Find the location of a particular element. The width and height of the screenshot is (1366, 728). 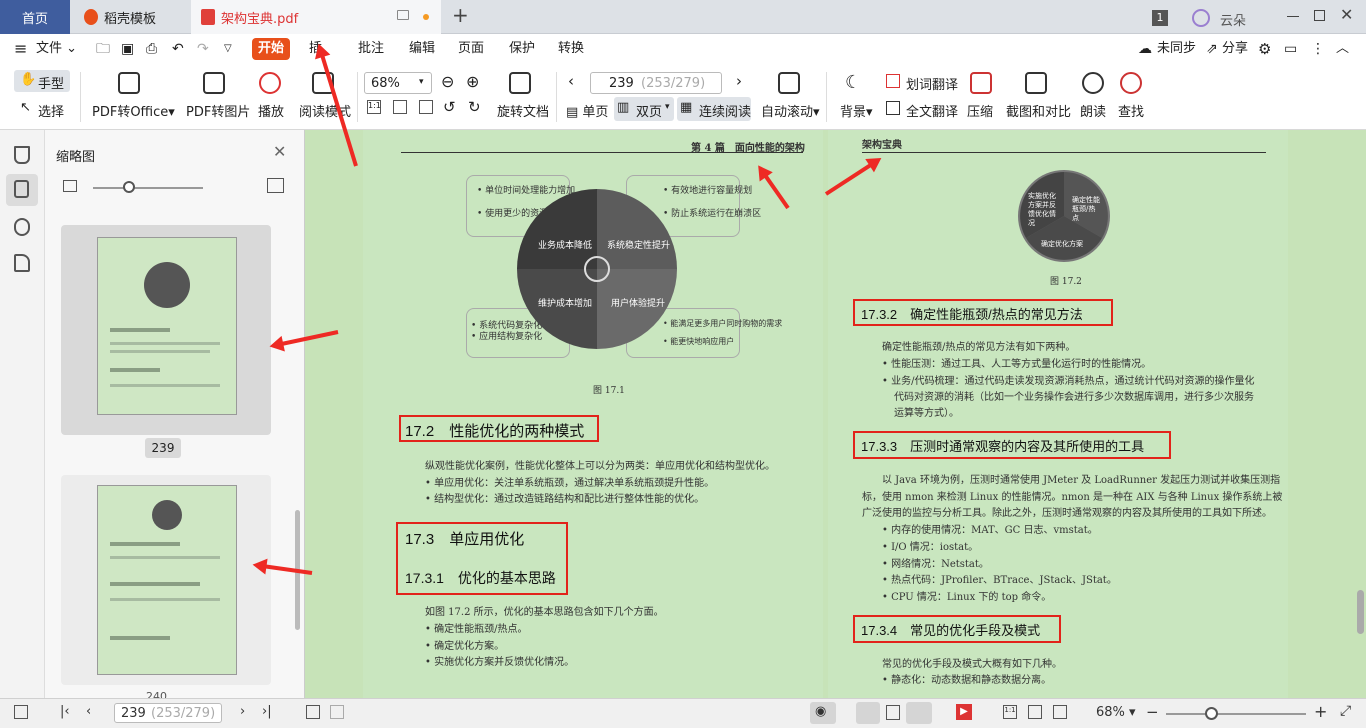

forward-icon is located at coordinates (337, 712).